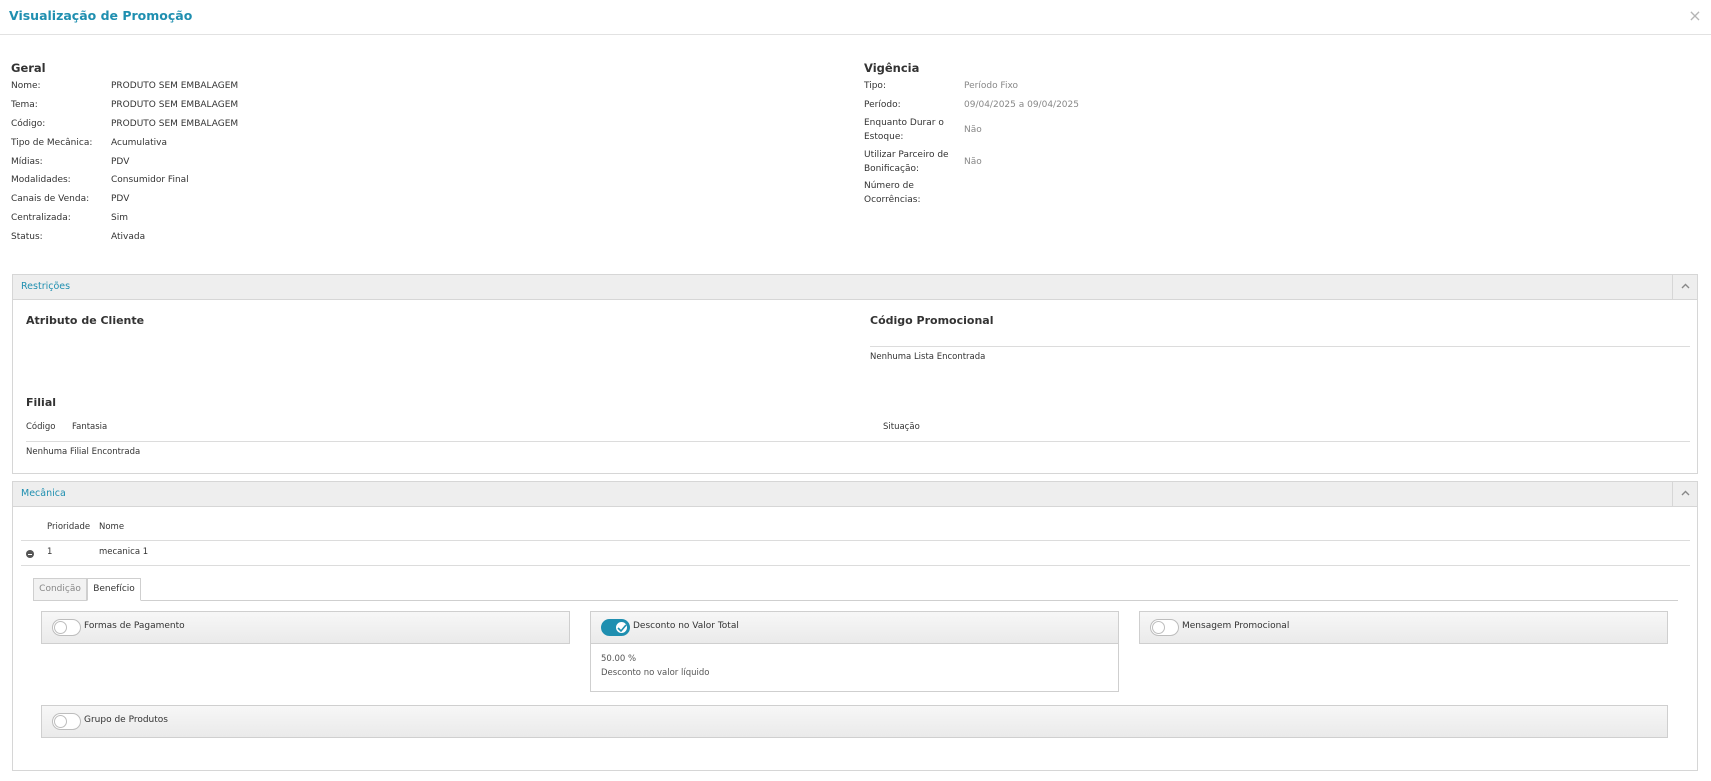  Describe the element at coordinates (28, 124) in the screenshot. I see `field-label: Código:` at that location.